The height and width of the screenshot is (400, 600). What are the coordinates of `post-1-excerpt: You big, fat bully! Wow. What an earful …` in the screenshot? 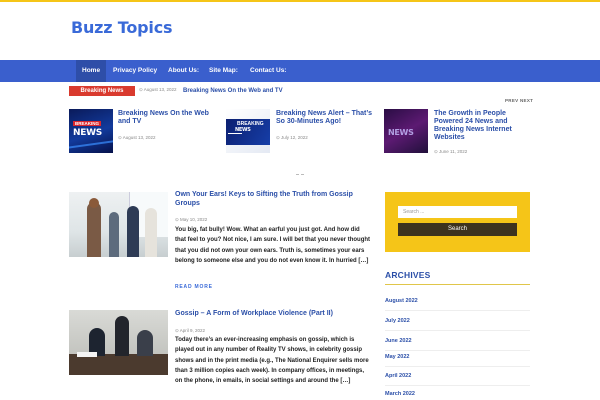 It's located at (273, 245).